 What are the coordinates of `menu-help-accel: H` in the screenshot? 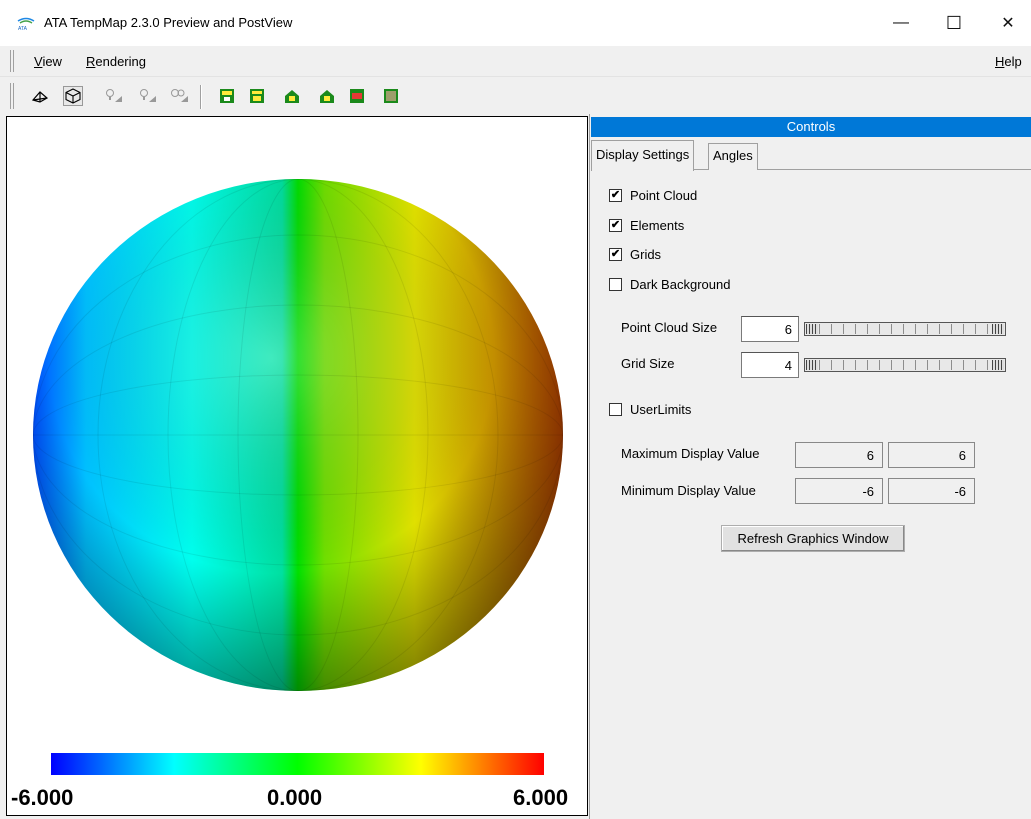 It's located at (1000, 61).